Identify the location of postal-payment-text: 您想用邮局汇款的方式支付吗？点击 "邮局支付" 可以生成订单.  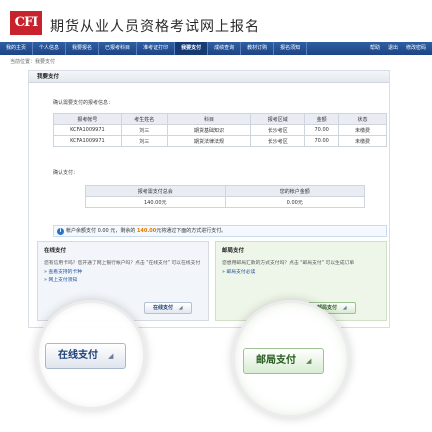
(288, 263).